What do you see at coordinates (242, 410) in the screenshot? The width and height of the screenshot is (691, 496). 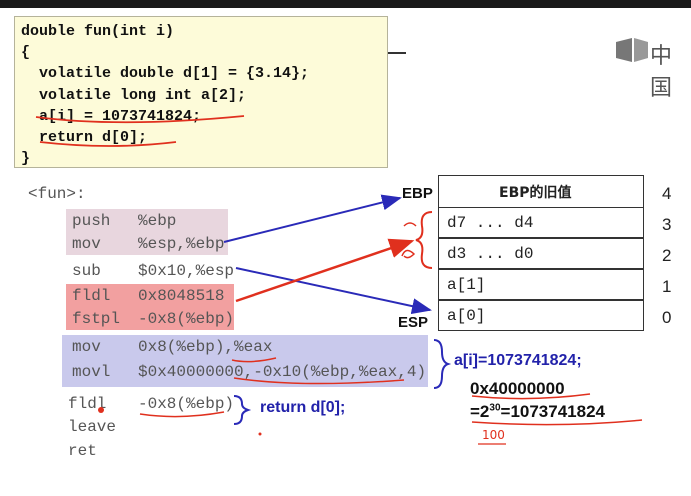 I see `return-brace` at bounding box center [242, 410].